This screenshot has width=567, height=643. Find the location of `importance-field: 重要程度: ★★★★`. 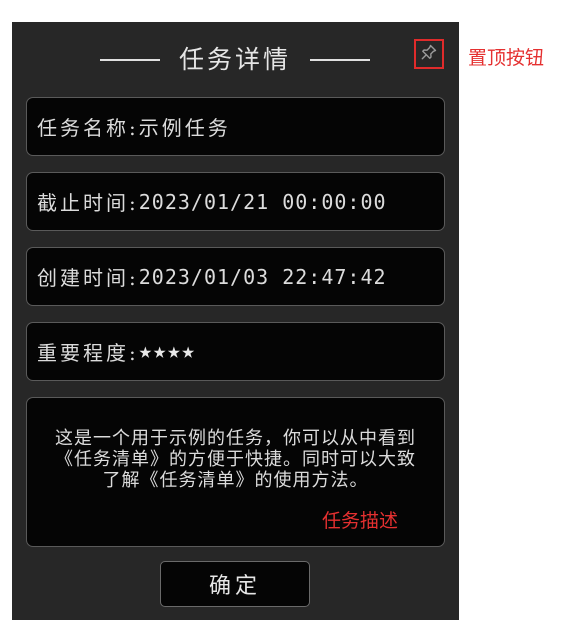

importance-field: 重要程度: ★★★★ is located at coordinates (235, 351).